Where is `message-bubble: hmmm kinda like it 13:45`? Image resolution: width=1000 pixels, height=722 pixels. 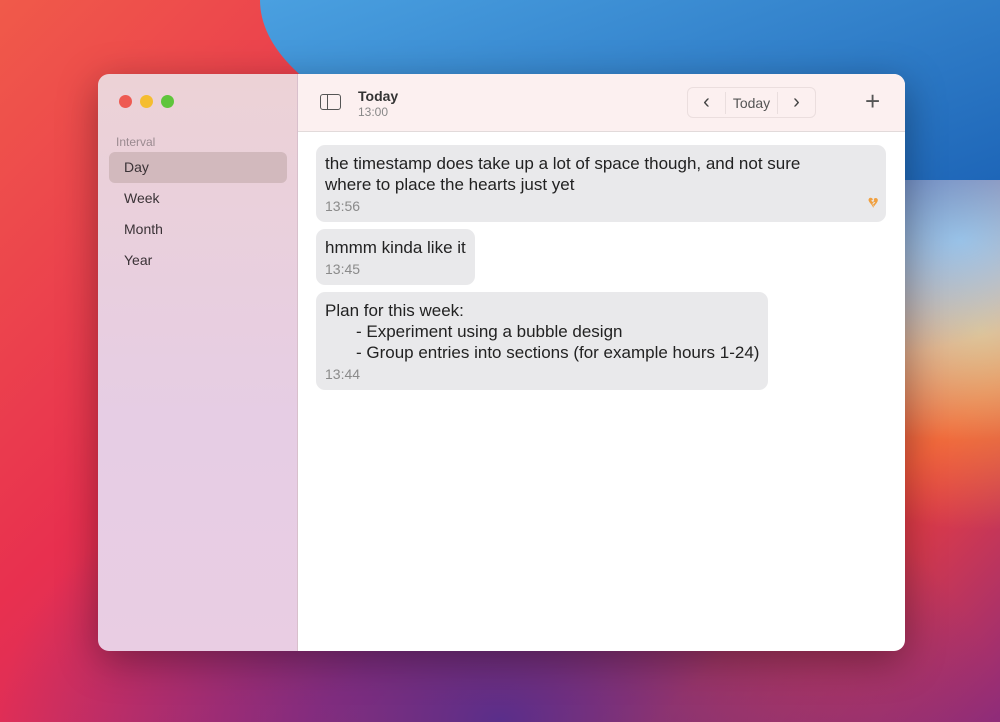 message-bubble: hmmm kinda like it 13:45 is located at coordinates (395, 257).